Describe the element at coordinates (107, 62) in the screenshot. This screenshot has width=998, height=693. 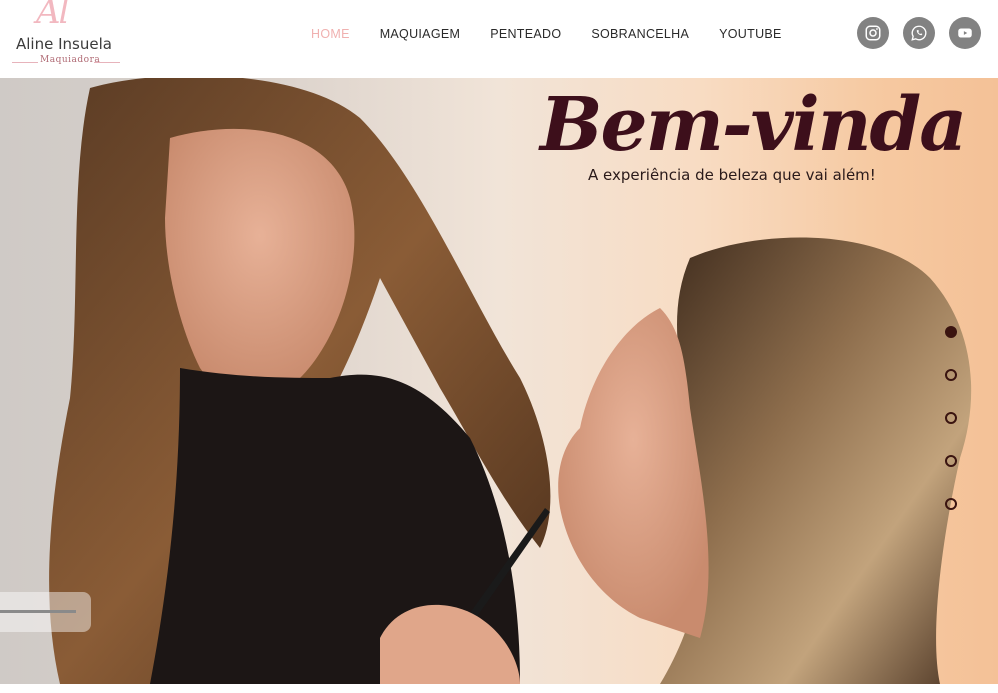
I see `logo-divider-right` at that location.